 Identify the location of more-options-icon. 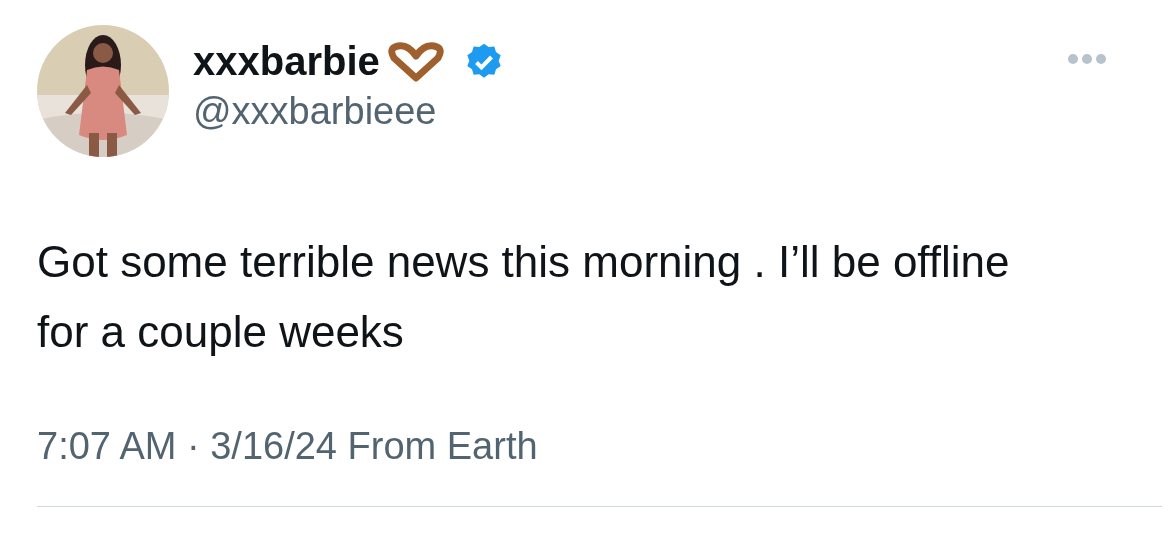
(1087, 59).